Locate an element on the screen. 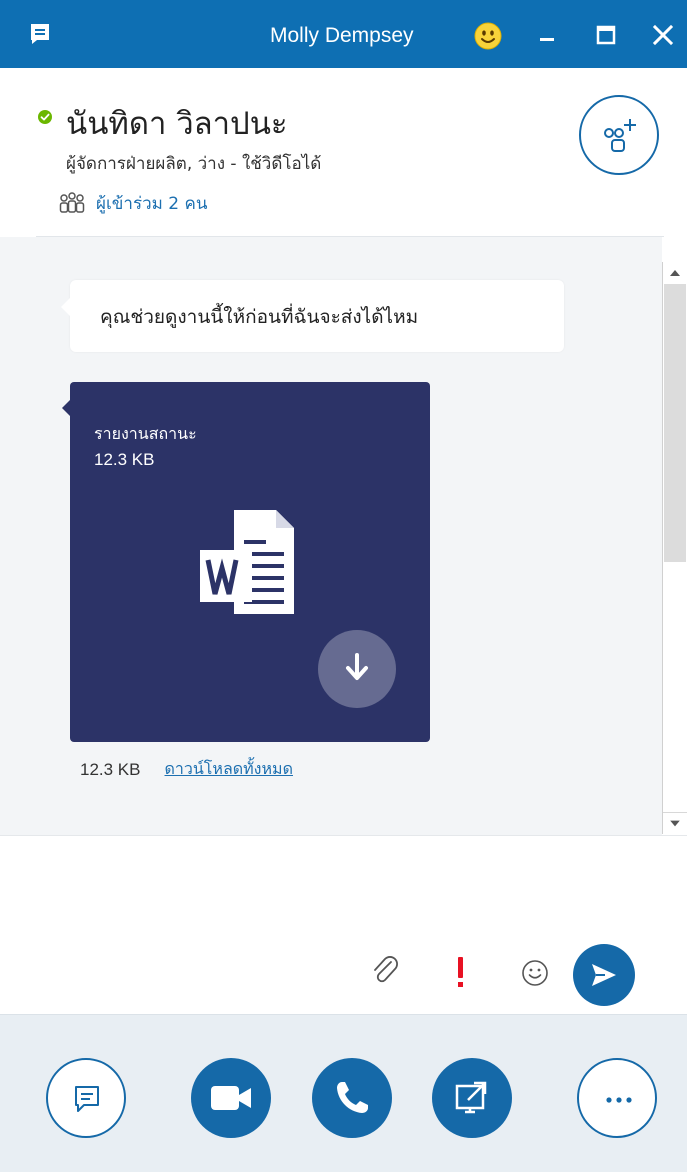 The height and width of the screenshot is (1172, 687). send-icon is located at coordinates (604, 975).